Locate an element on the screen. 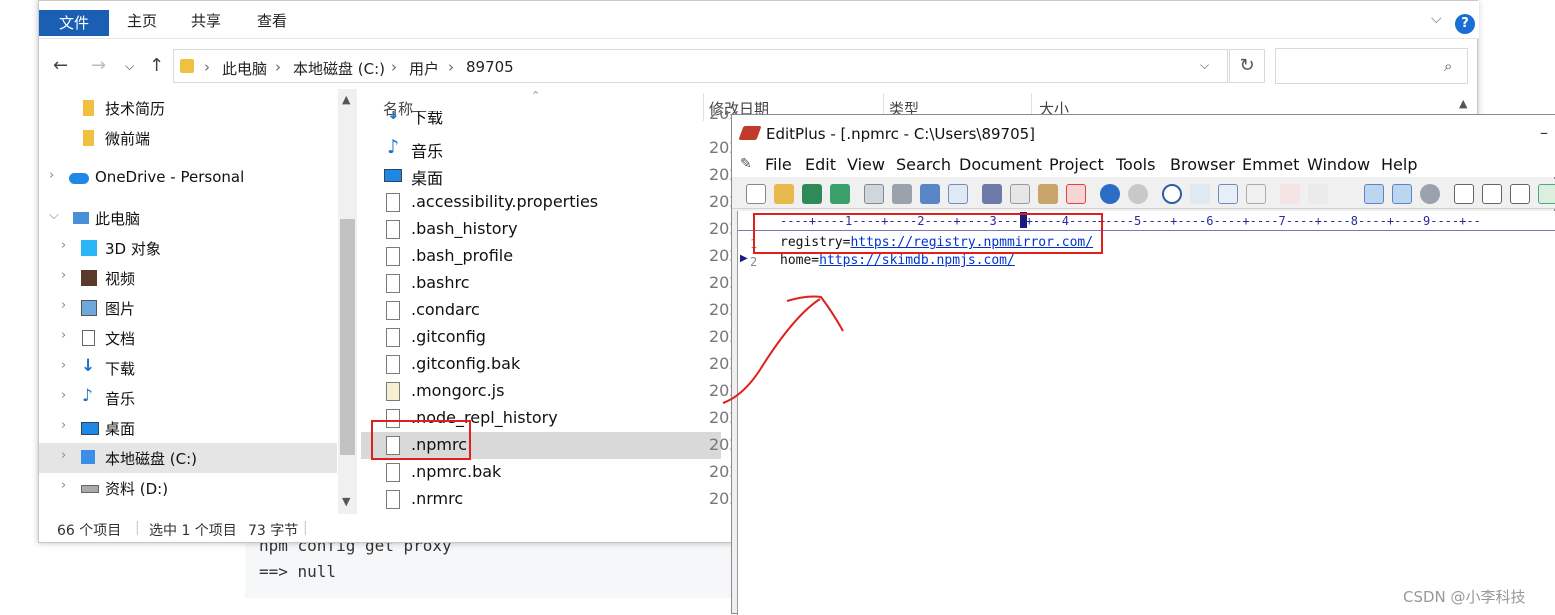 The image size is (1555, 615). menu-project: Project is located at coordinates (1076, 164).